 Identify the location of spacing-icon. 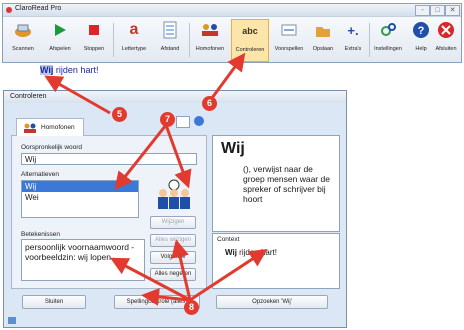
(170, 30).